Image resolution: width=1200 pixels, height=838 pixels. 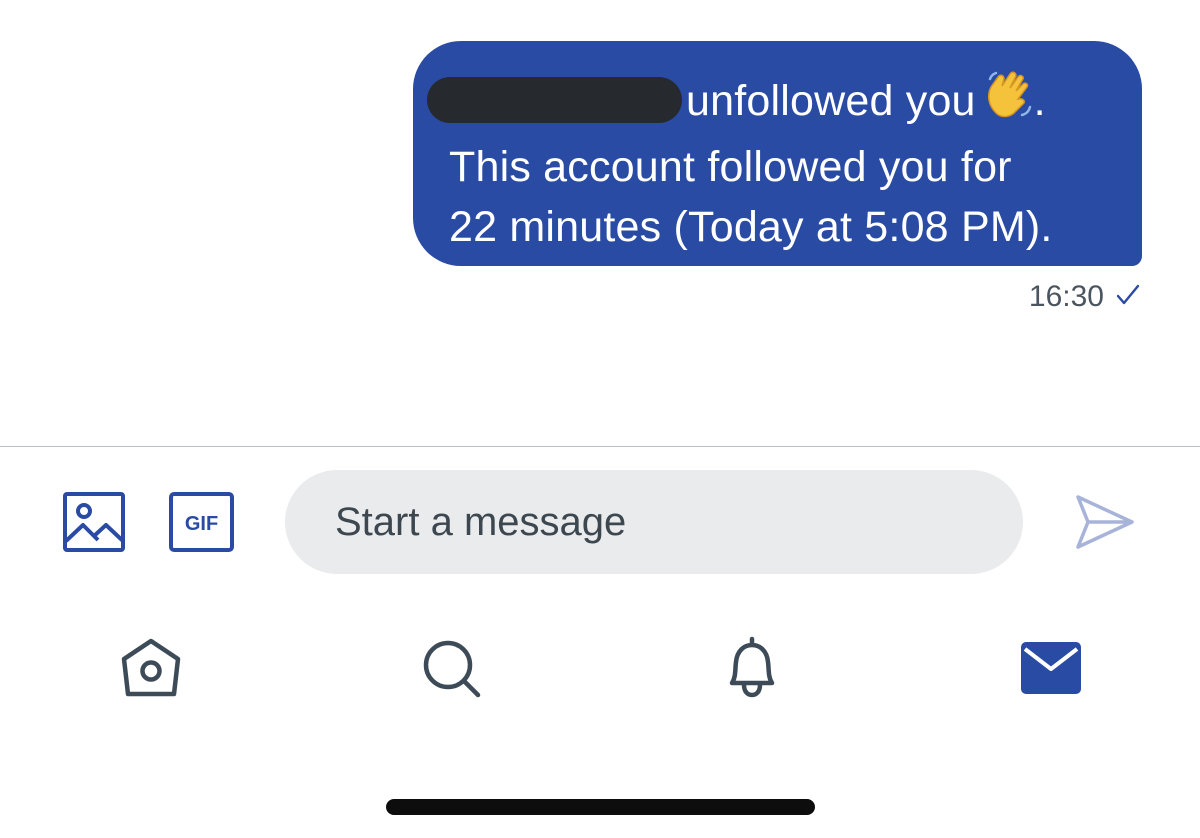 I want to click on gif-icon: GIF, so click(x=201, y=524).